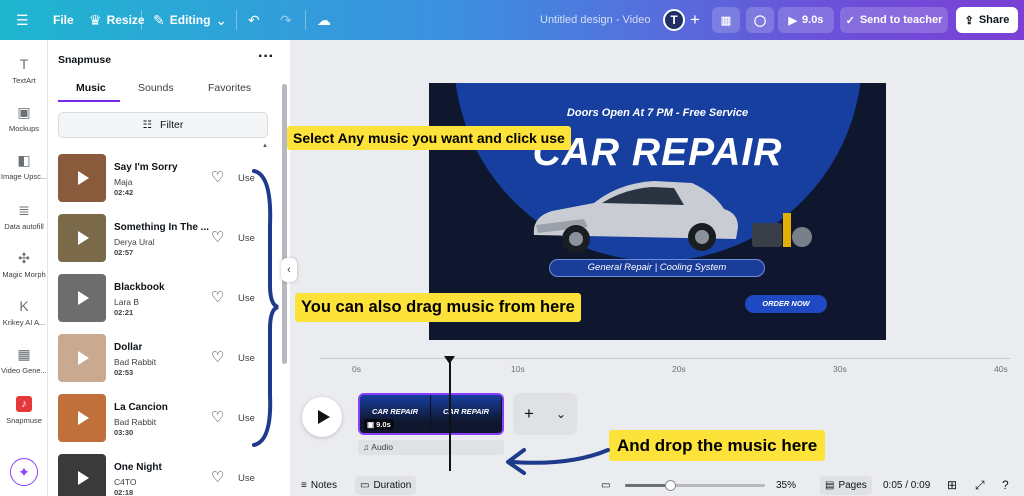 Image resolution: width=1024 pixels, height=496 pixels. What do you see at coordinates (160, 298) in the screenshot?
I see `track-row: Blackbook Lara B 02:21 ♡ Use` at bounding box center [160, 298].